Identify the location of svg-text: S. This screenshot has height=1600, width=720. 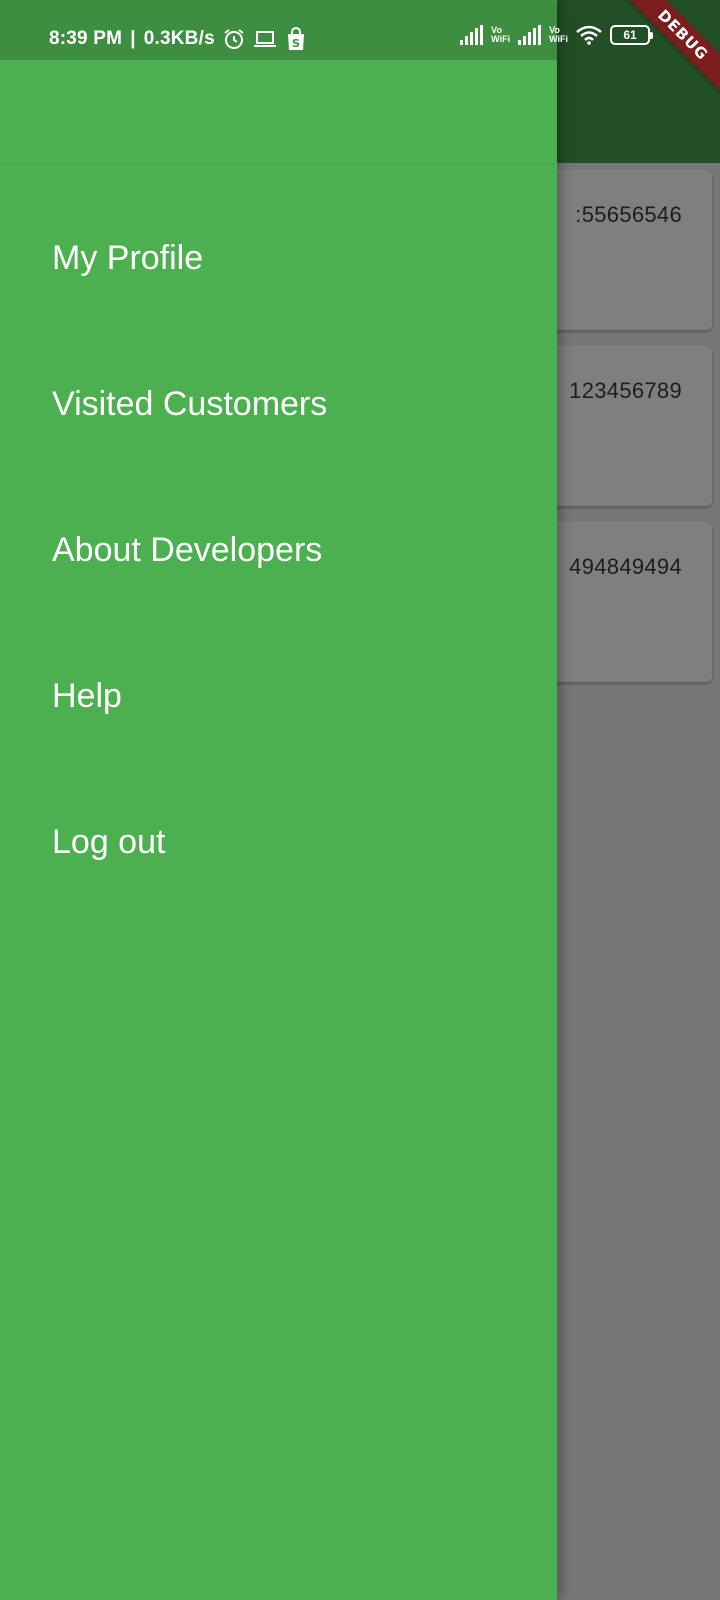
(296, 43).